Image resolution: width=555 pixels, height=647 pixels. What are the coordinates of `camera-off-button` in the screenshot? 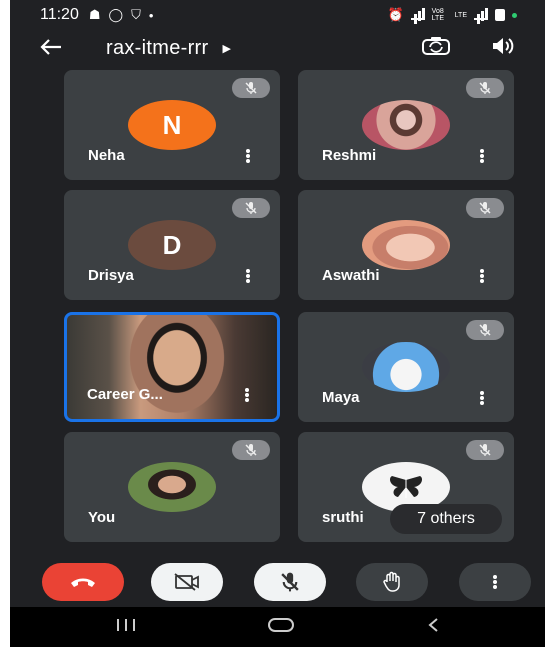 It's located at (187, 582).